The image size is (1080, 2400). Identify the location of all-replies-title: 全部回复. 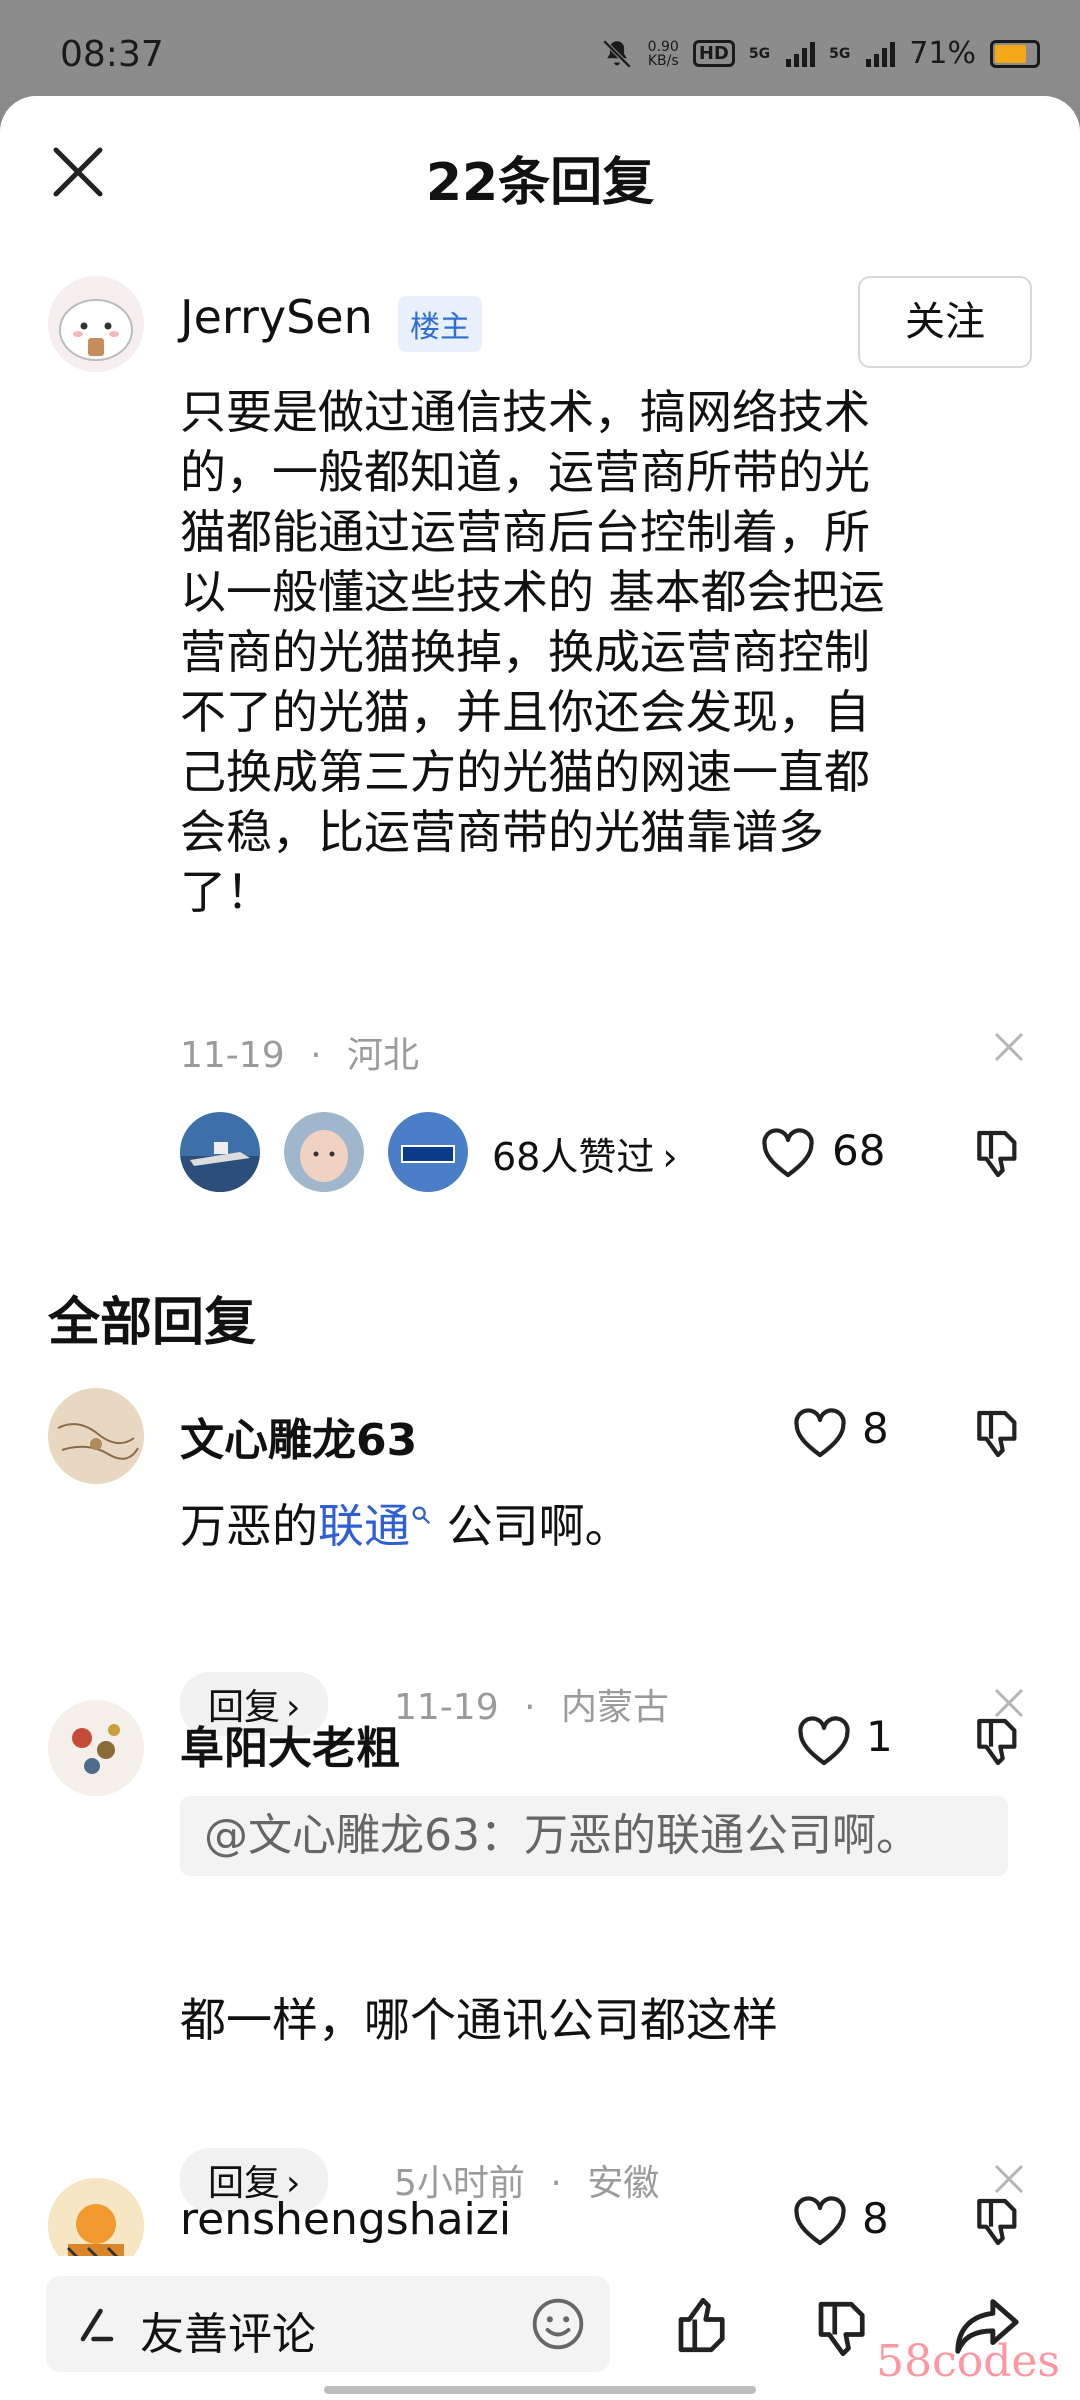
(152, 1323).